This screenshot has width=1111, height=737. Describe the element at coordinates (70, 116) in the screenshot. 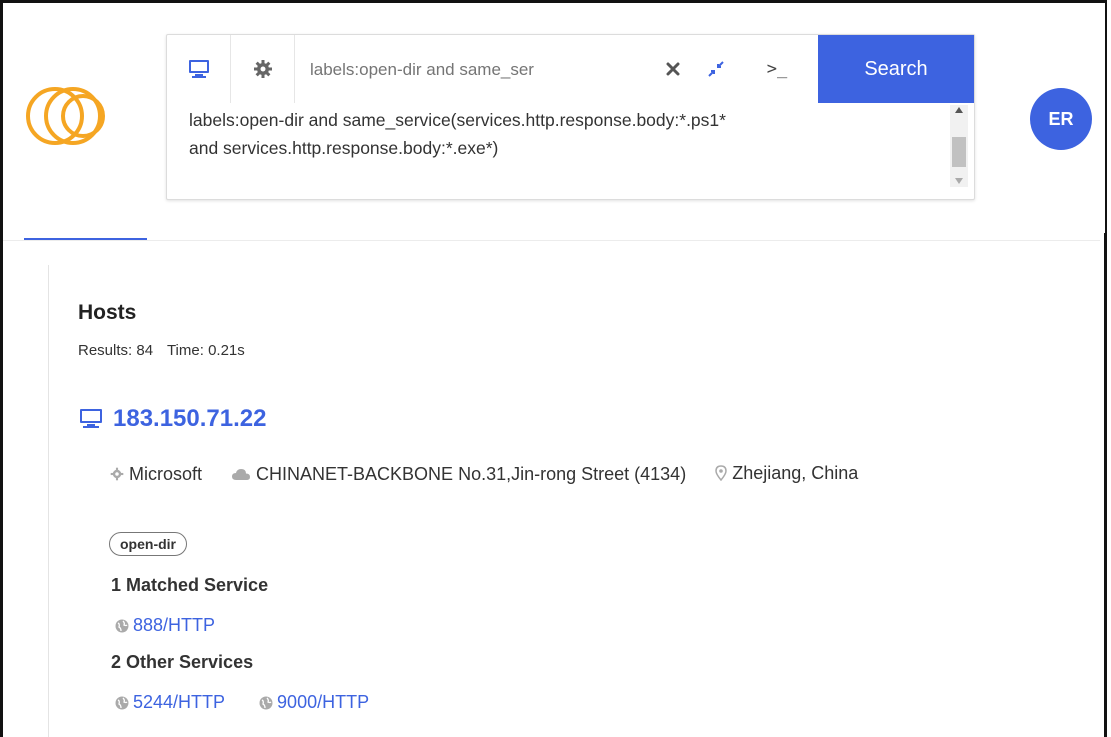

I see `censys-logo` at that location.